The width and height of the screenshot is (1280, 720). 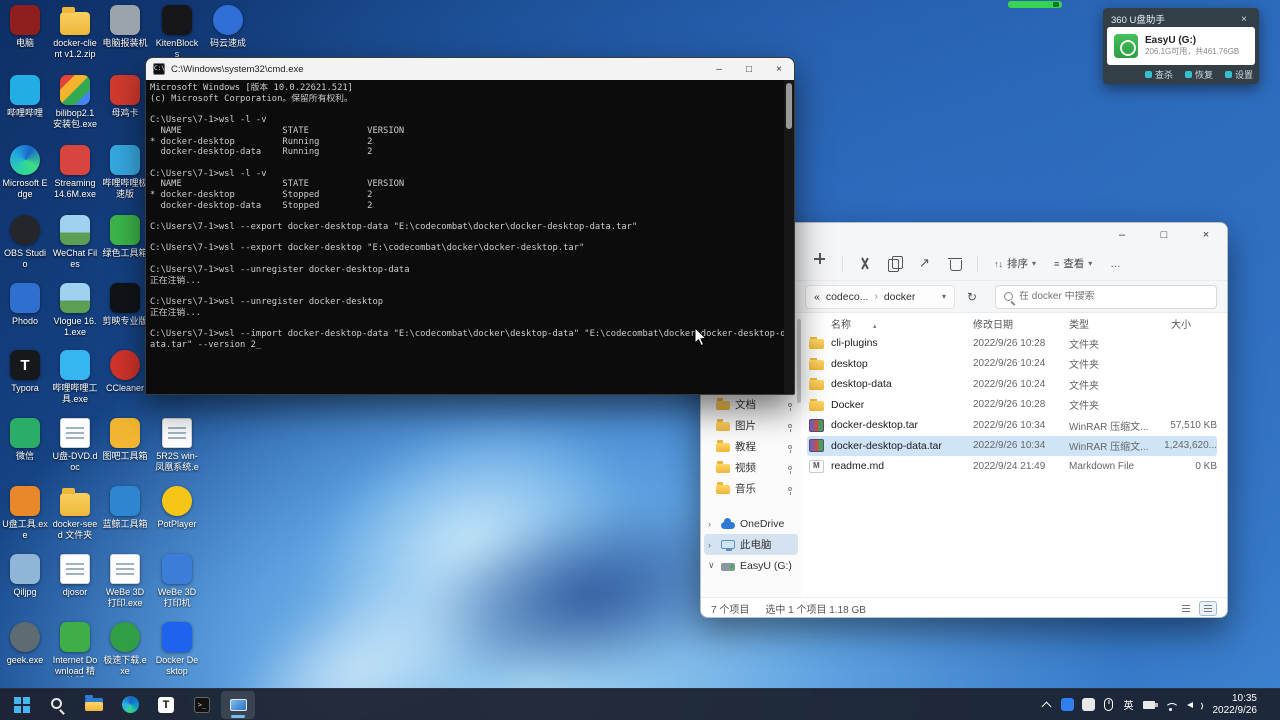 What do you see at coordinates (751, 446) in the screenshot?
I see `sidebar-item-tutorials: 教程` at bounding box center [751, 446].